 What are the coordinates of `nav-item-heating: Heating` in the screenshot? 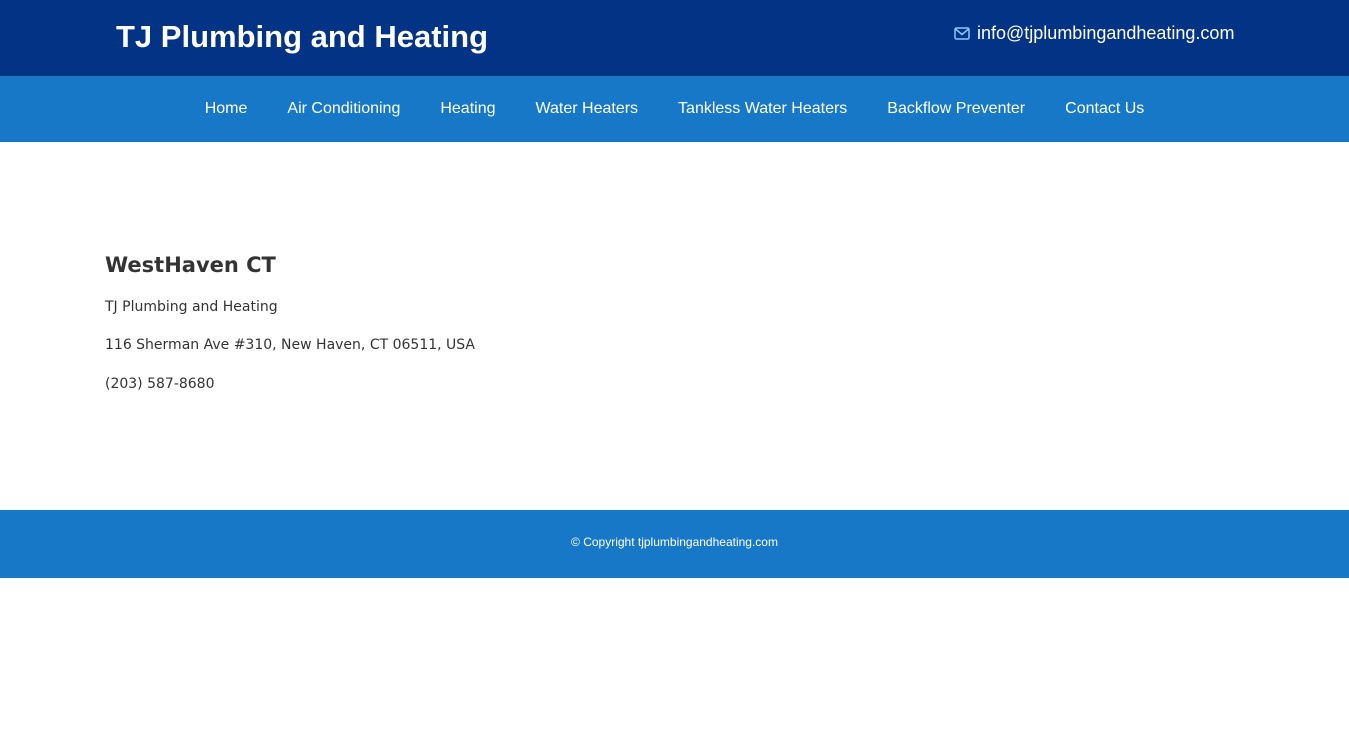 It's located at (467, 109).